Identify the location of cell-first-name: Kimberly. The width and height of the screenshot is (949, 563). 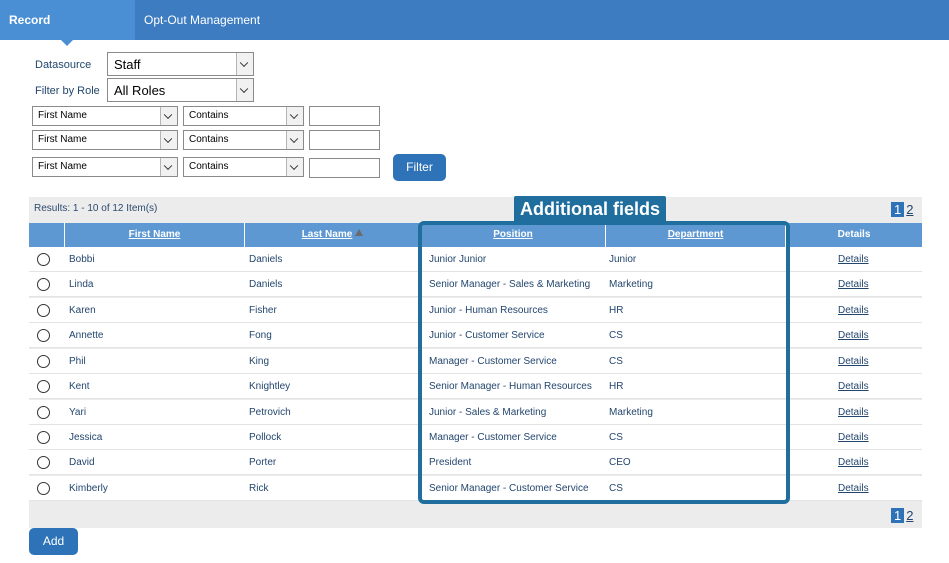
(88, 488).